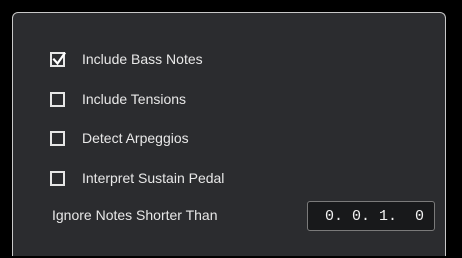  I want to click on include-bass-notes-label: Include Bass Notes, so click(142, 59).